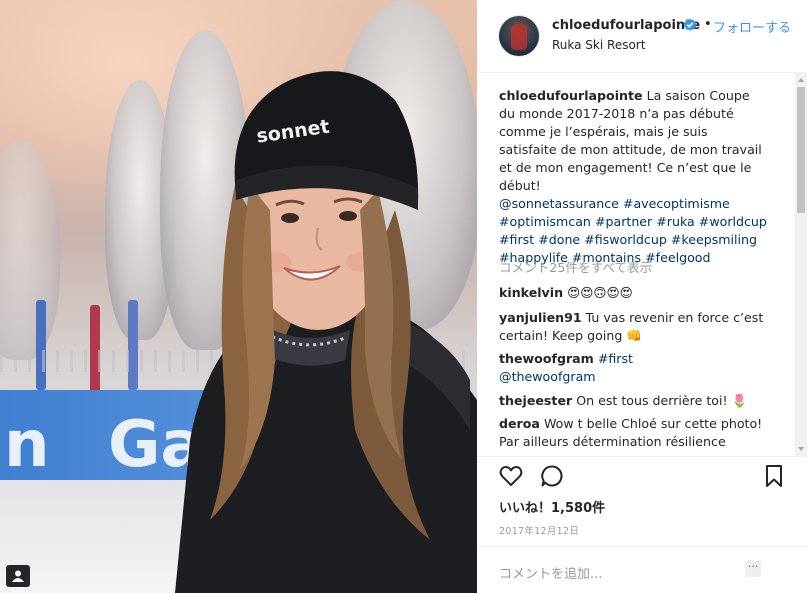  What do you see at coordinates (801, 80) in the screenshot?
I see `scroll-up-arrow-icon` at bounding box center [801, 80].